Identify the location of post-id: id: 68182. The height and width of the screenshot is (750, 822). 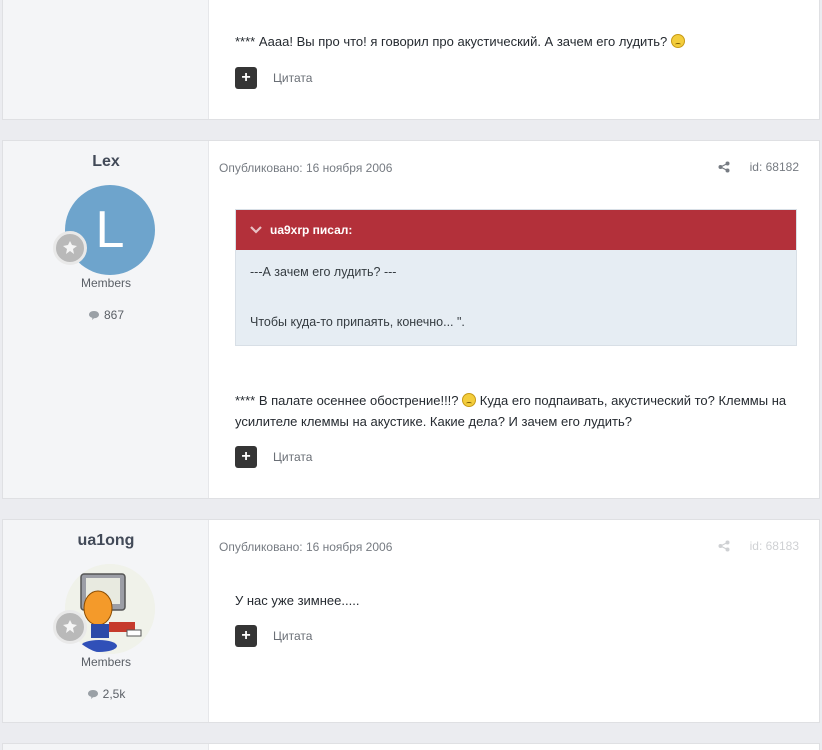
(774, 167).